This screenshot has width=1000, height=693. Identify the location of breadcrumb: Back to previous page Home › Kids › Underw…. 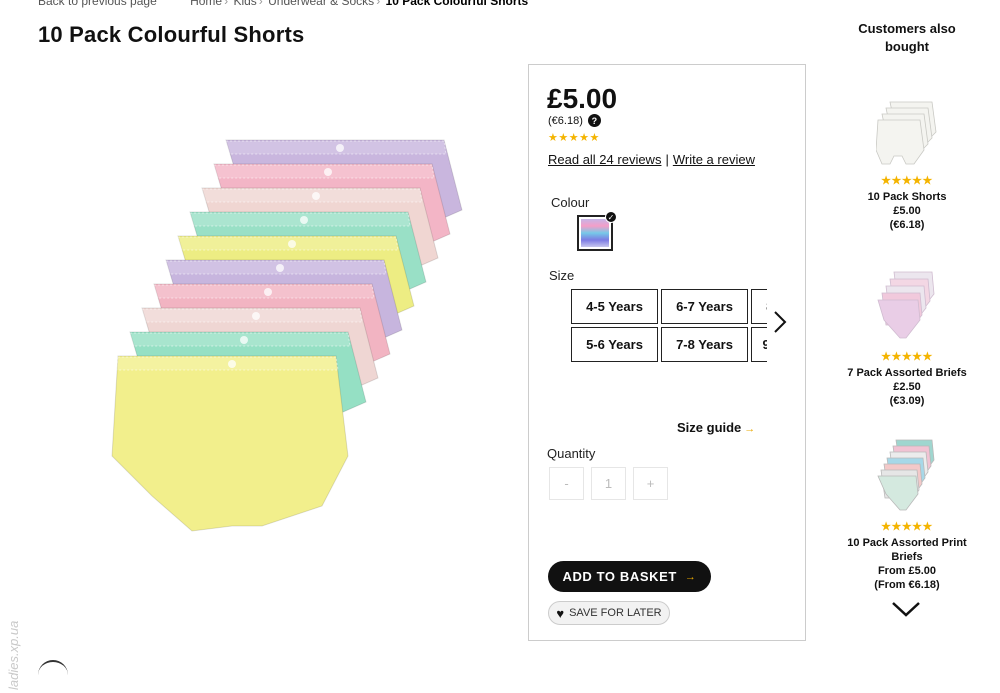
(283, 4).